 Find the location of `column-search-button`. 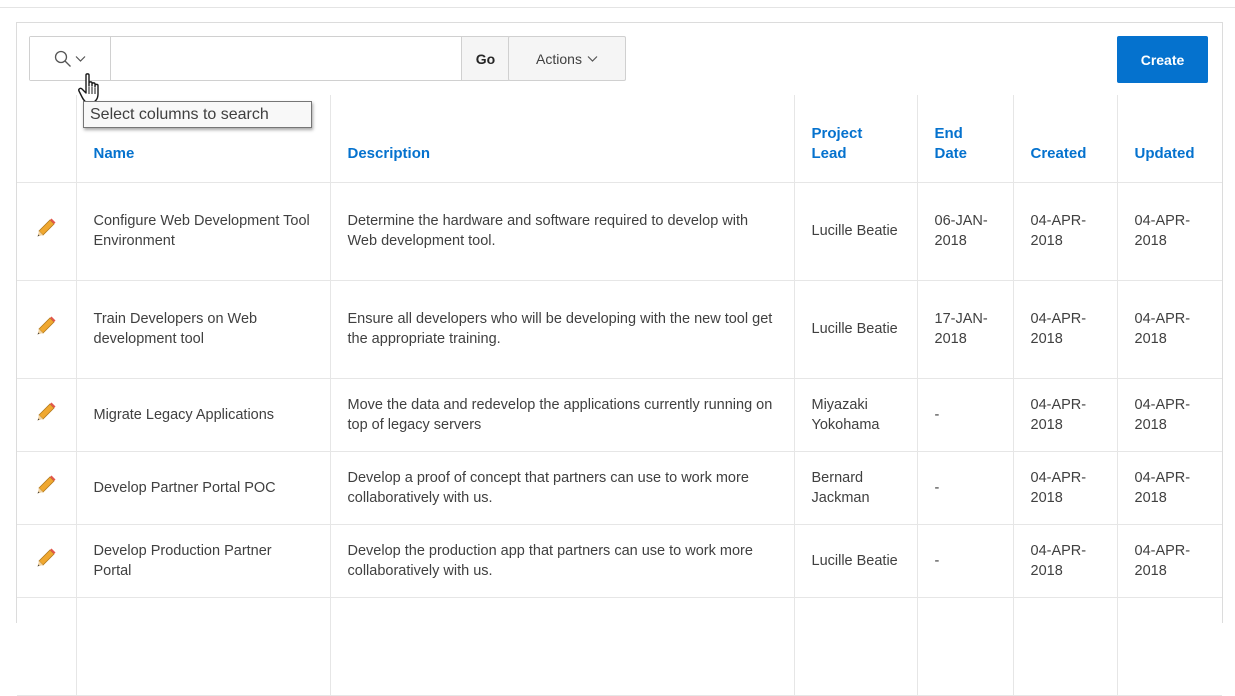

column-search-button is located at coordinates (70, 58).